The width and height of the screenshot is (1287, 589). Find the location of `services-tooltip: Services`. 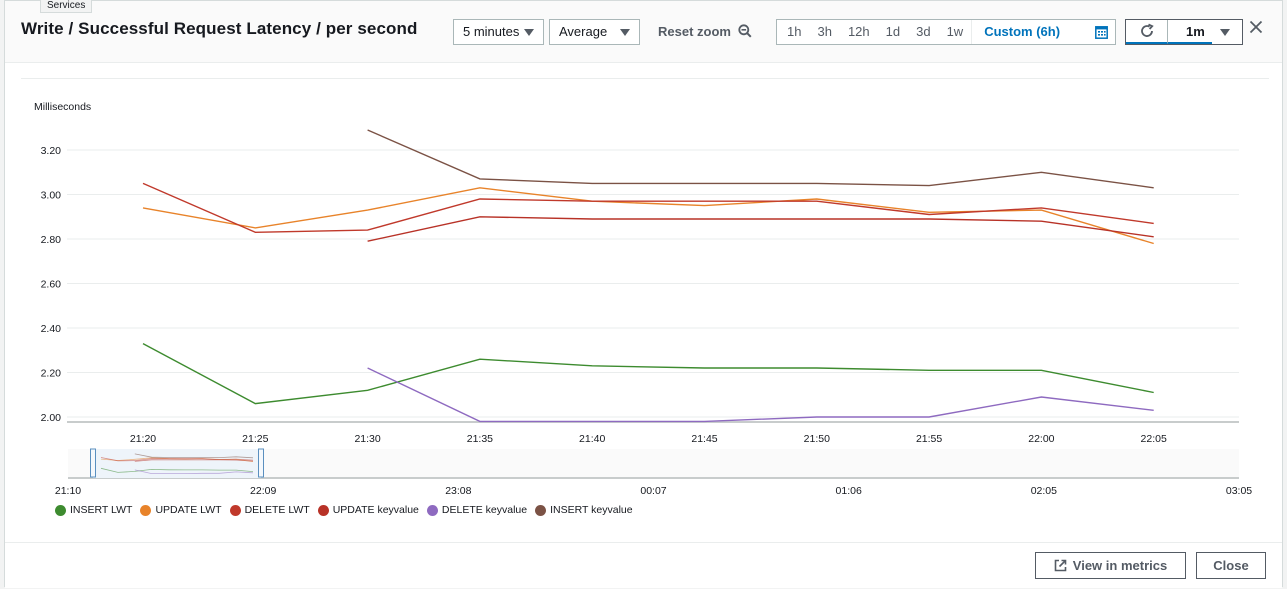

services-tooltip: Services is located at coordinates (66, 6).